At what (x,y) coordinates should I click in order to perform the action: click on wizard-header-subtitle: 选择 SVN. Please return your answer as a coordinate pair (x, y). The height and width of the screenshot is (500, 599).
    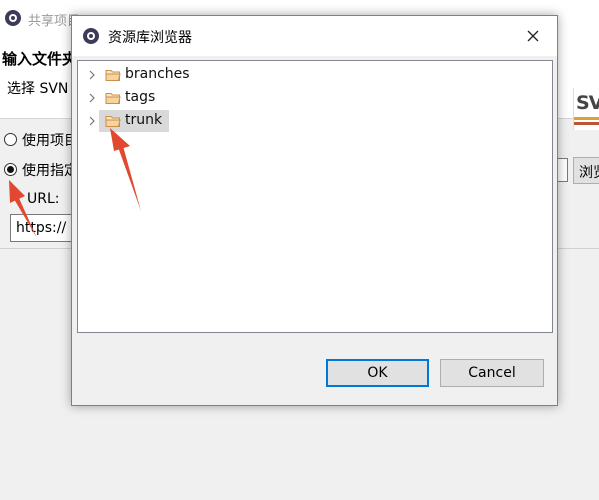
    Looking at the image, I should click on (38, 89).